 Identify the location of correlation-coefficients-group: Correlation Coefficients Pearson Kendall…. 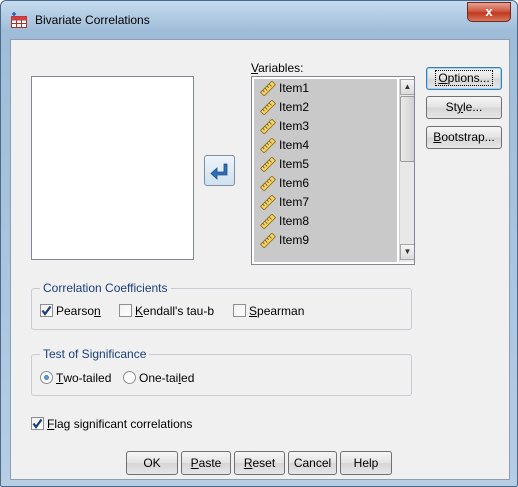
(221, 305).